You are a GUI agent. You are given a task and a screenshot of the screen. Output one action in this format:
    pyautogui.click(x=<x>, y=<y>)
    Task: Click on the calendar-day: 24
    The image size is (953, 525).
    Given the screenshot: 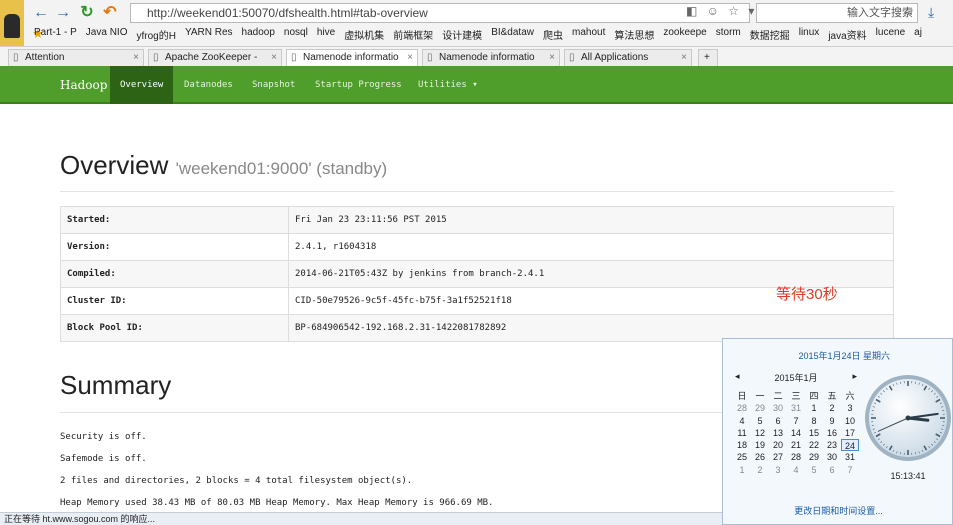 What is the action you would take?
    pyautogui.click(x=850, y=445)
    